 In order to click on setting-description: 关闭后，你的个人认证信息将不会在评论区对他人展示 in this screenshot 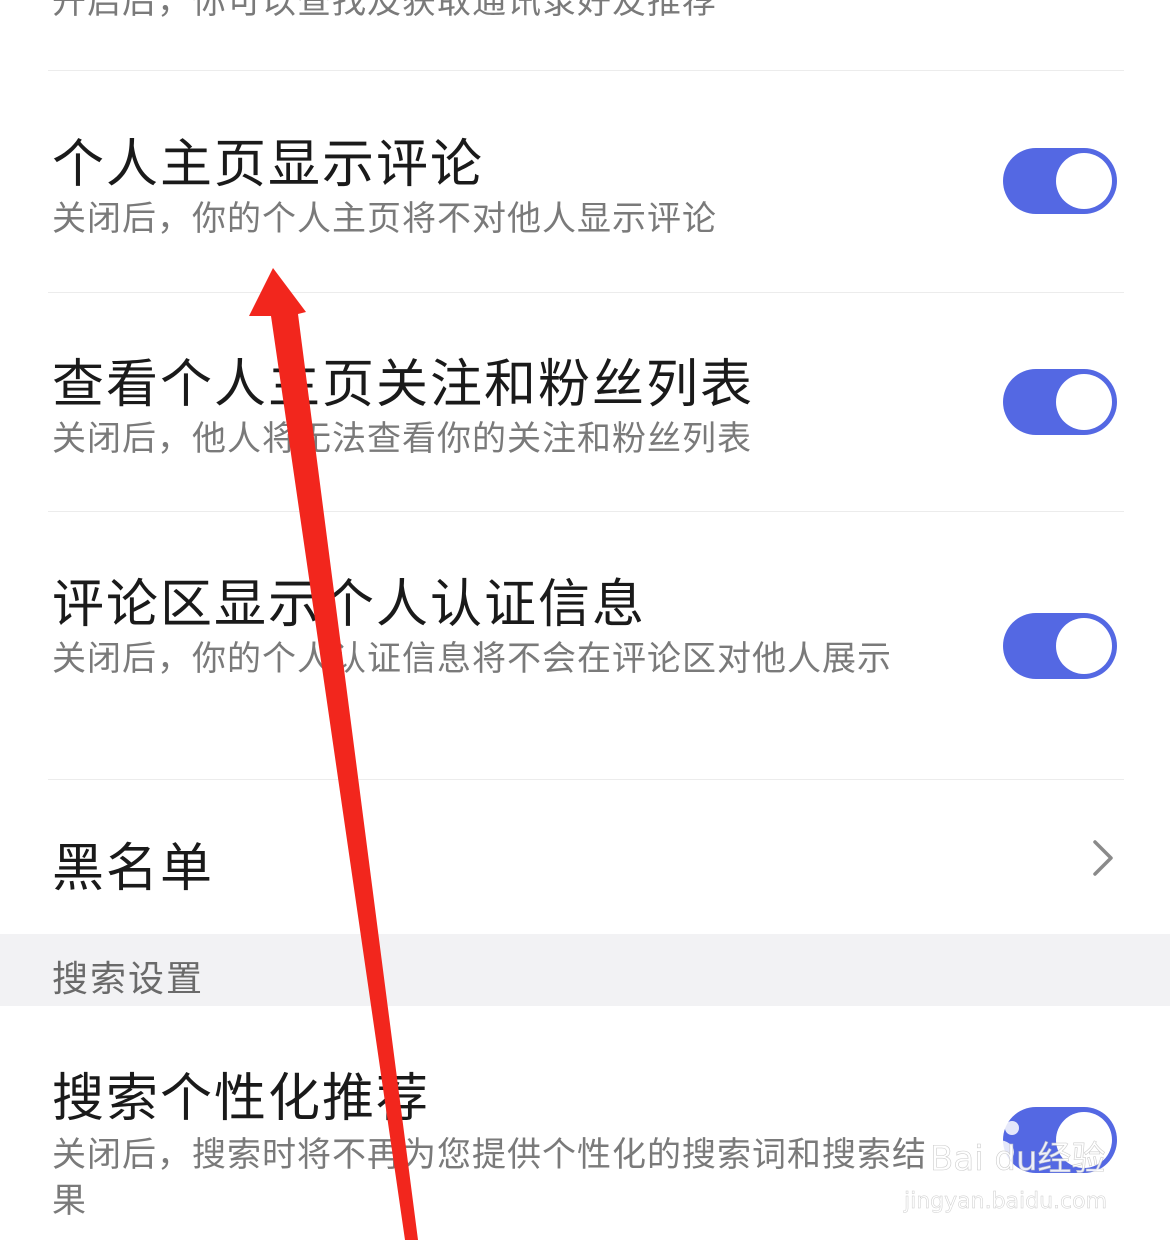, I will do `click(472, 659)`.